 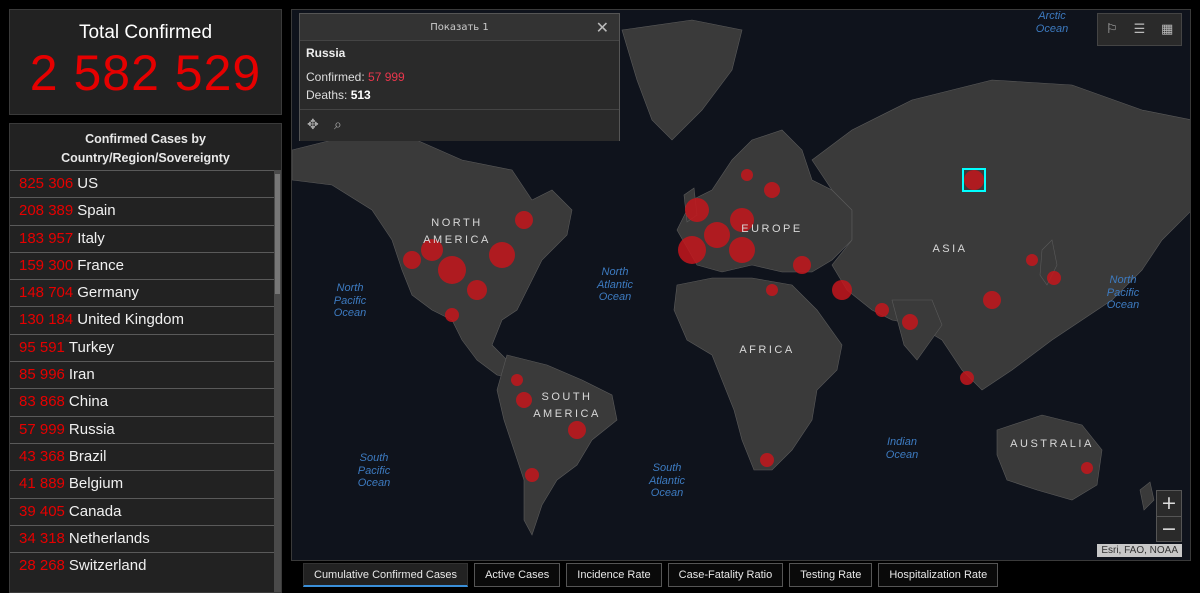 I want to click on list-item: 39 405 Canada, so click(x=142, y=511).